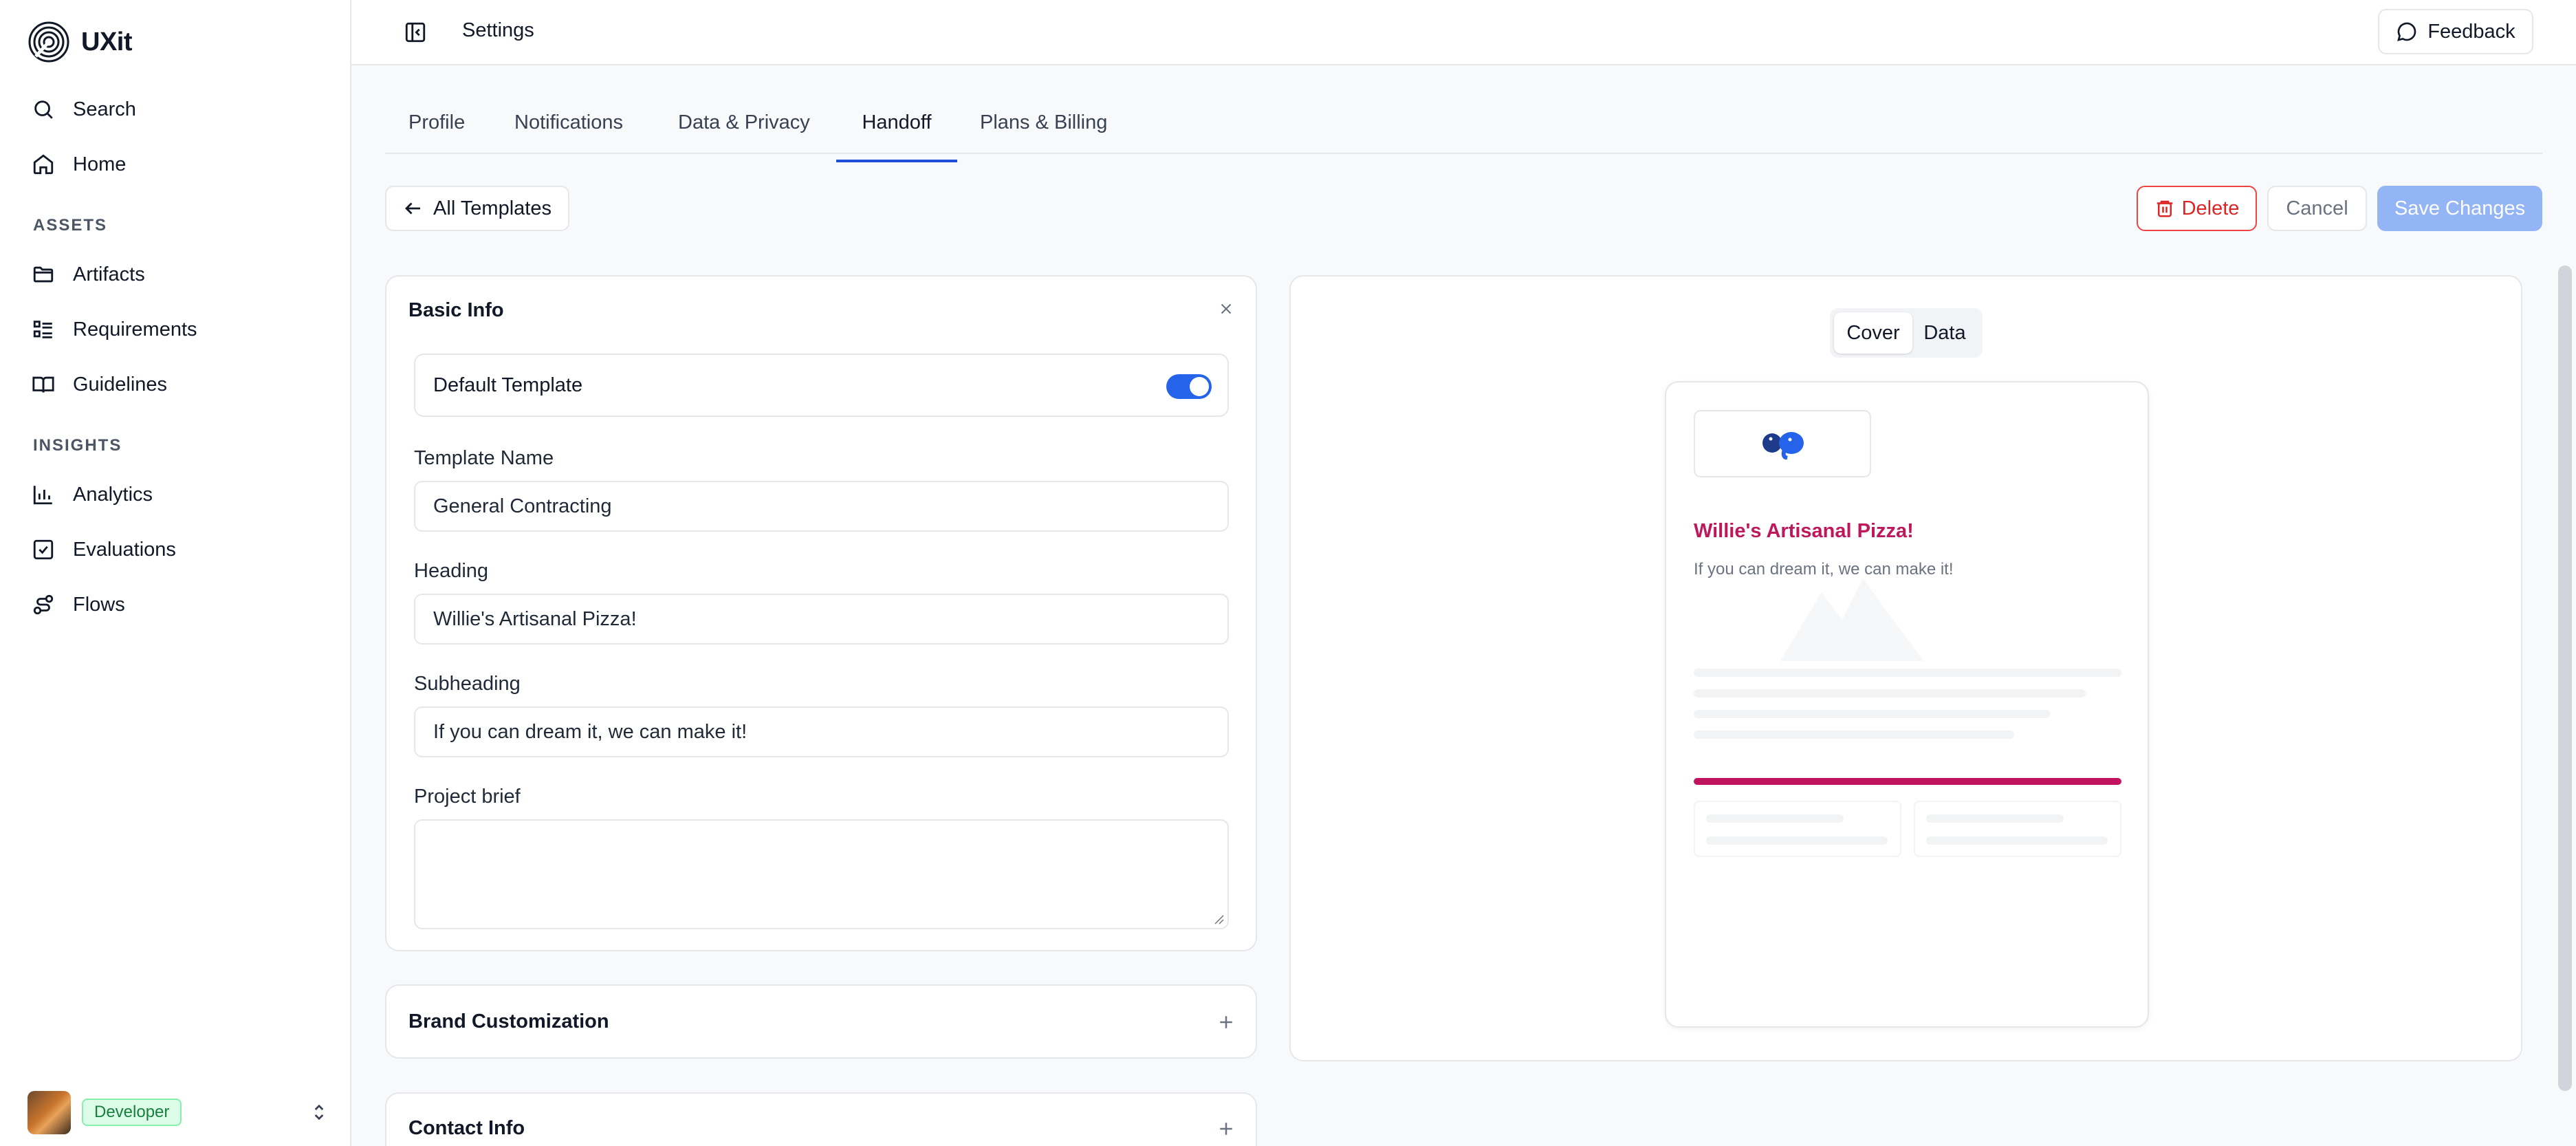 The height and width of the screenshot is (1146, 2576). Describe the element at coordinates (1199, 387) in the screenshot. I see `toggle-knob` at that location.